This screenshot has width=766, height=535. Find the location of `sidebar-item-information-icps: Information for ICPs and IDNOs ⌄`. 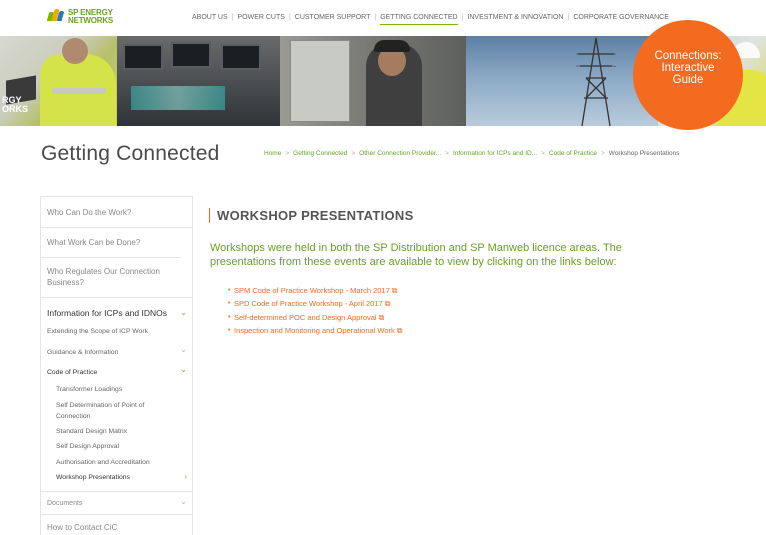

sidebar-item-information-icps: Information for ICPs and IDNOs ⌄ is located at coordinates (116, 309).